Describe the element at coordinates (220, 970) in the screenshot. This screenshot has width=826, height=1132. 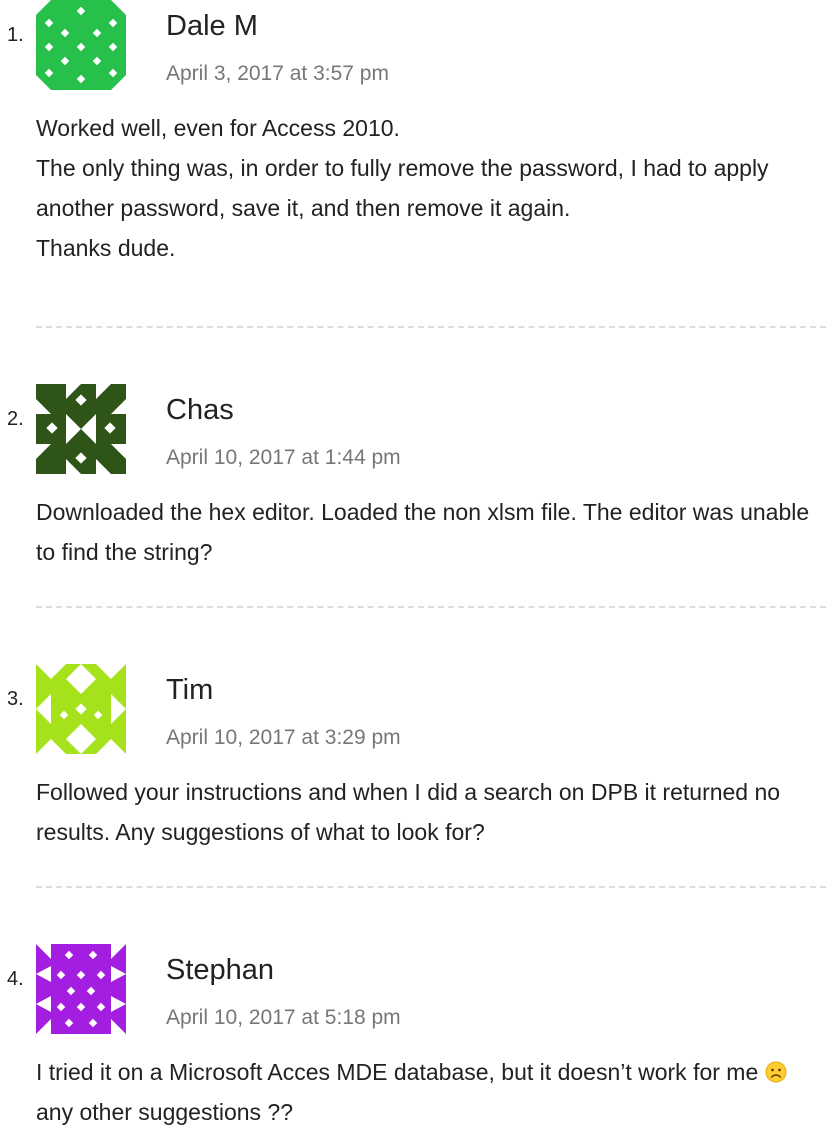
I see `comment-author: Stephan` at that location.